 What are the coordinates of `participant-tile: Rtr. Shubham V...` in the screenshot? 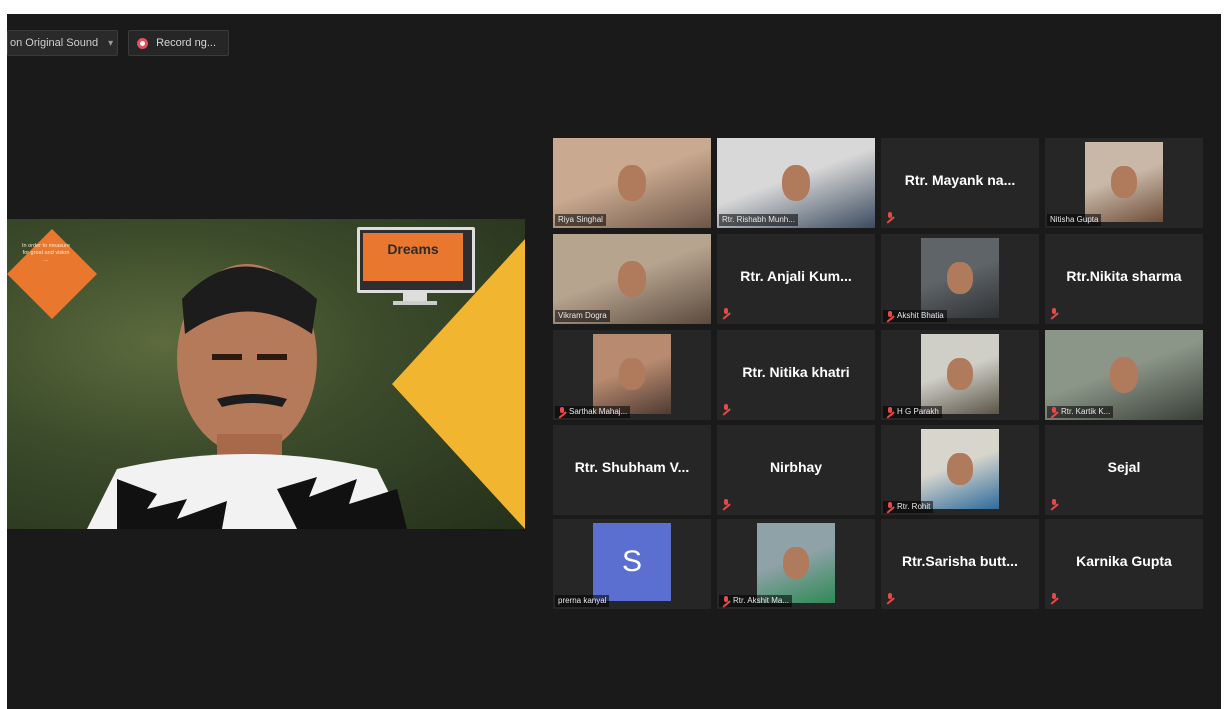 It's located at (632, 470).